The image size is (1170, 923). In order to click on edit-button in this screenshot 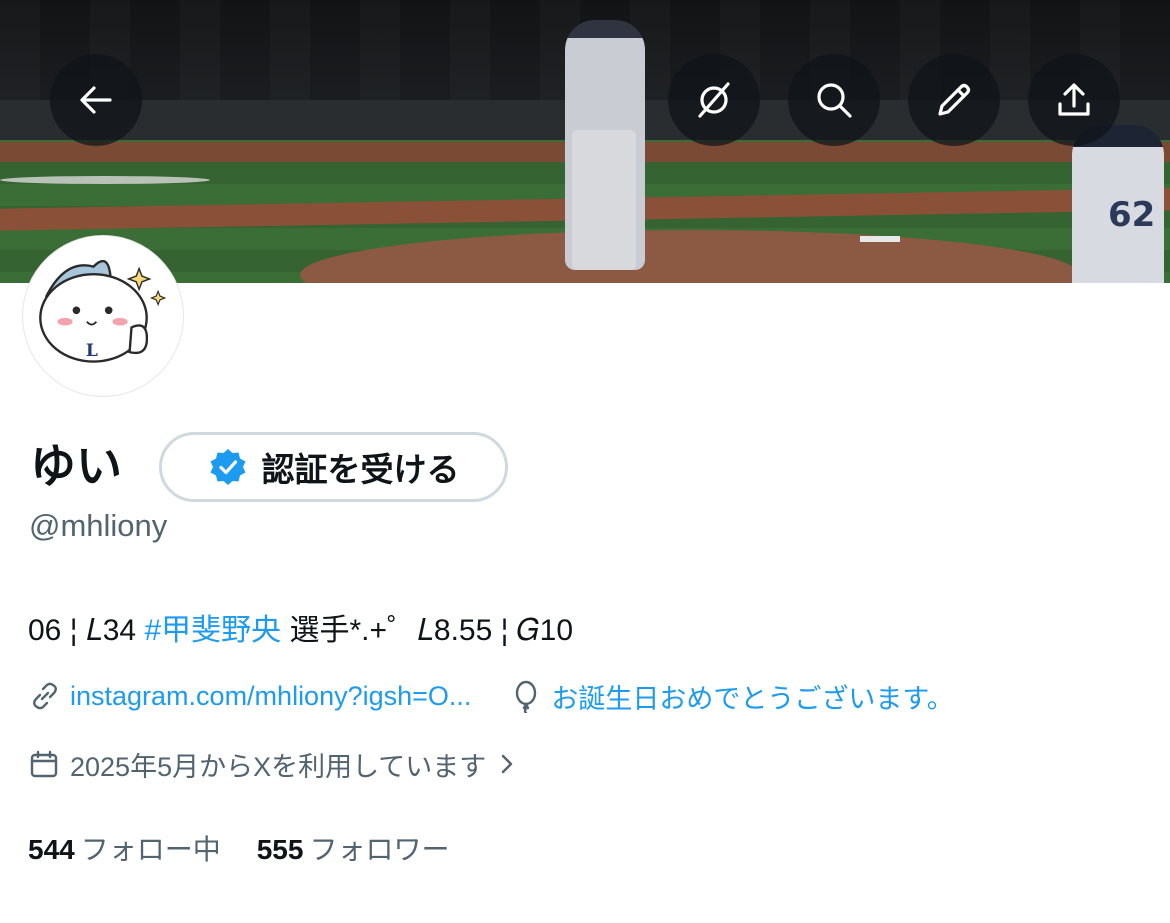, I will do `click(954, 100)`.